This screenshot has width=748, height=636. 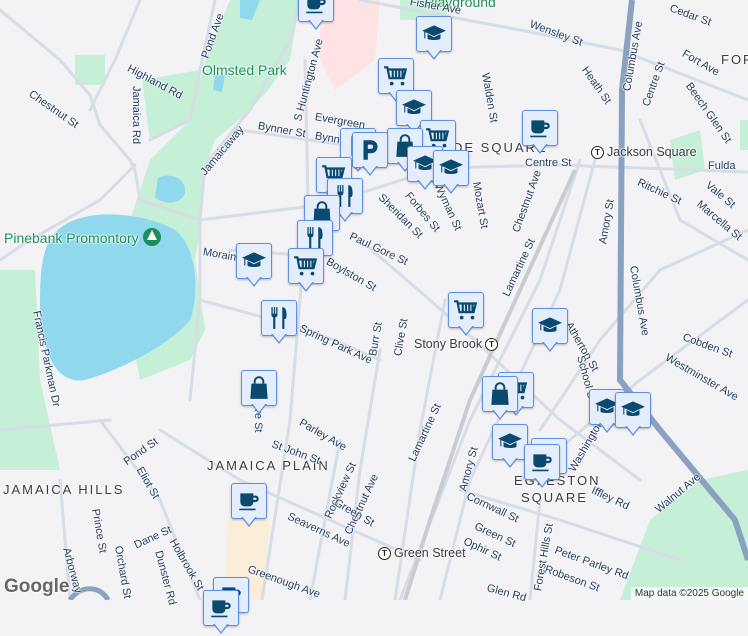 What do you see at coordinates (136, 115) in the screenshot?
I see `street-label: Jamaica Rd` at bounding box center [136, 115].